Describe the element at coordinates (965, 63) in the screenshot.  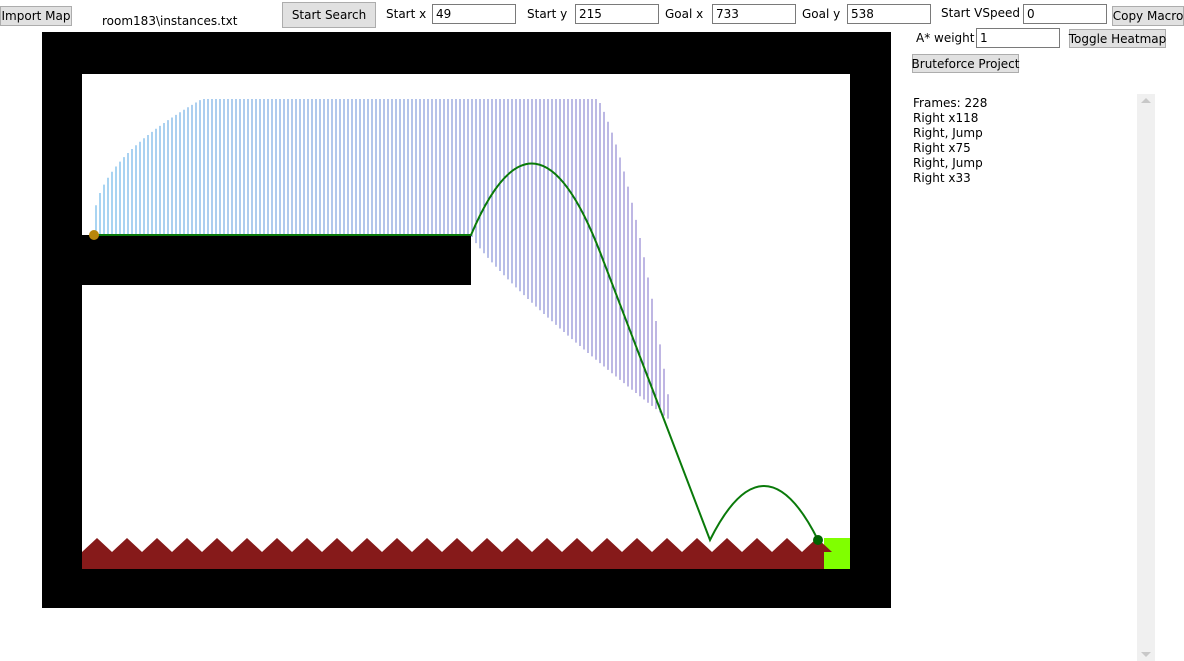
I see `bruteforce-project-button: Bruteforce Project` at that location.